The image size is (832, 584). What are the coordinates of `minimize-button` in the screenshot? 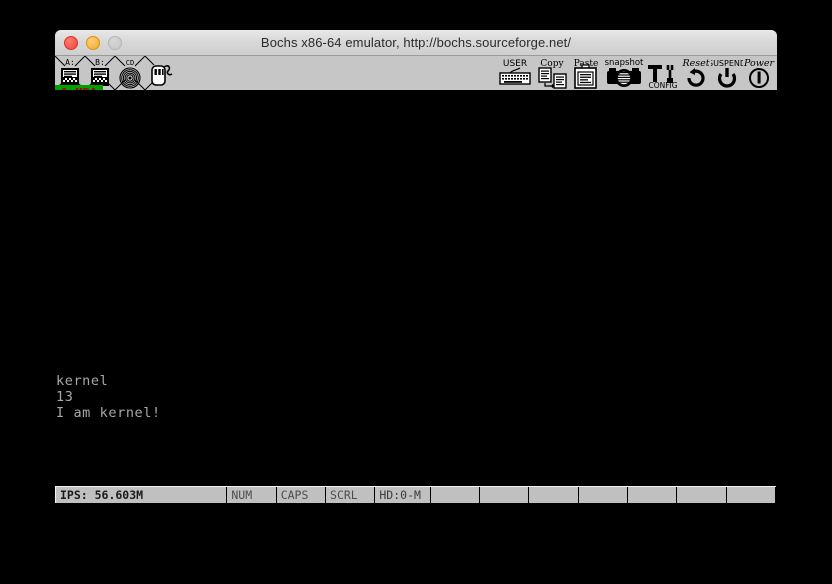 It's located at (93, 42).